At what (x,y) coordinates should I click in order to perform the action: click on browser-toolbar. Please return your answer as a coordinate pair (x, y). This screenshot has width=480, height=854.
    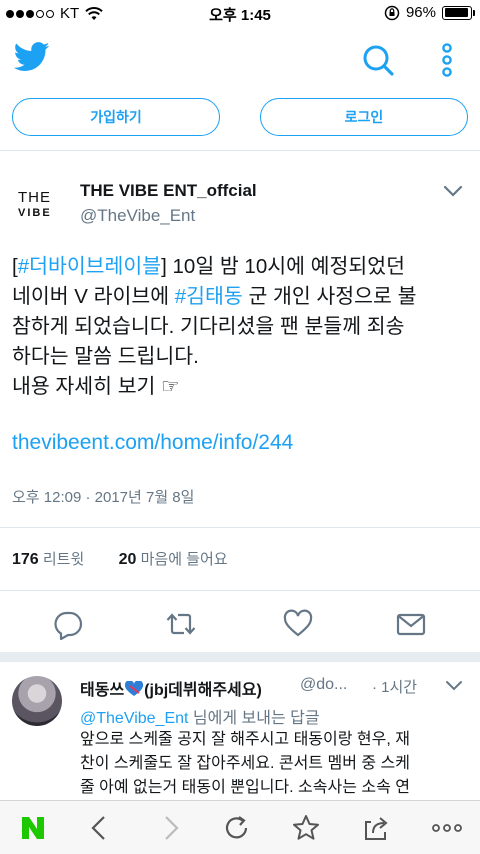
    Looking at the image, I should click on (240, 827).